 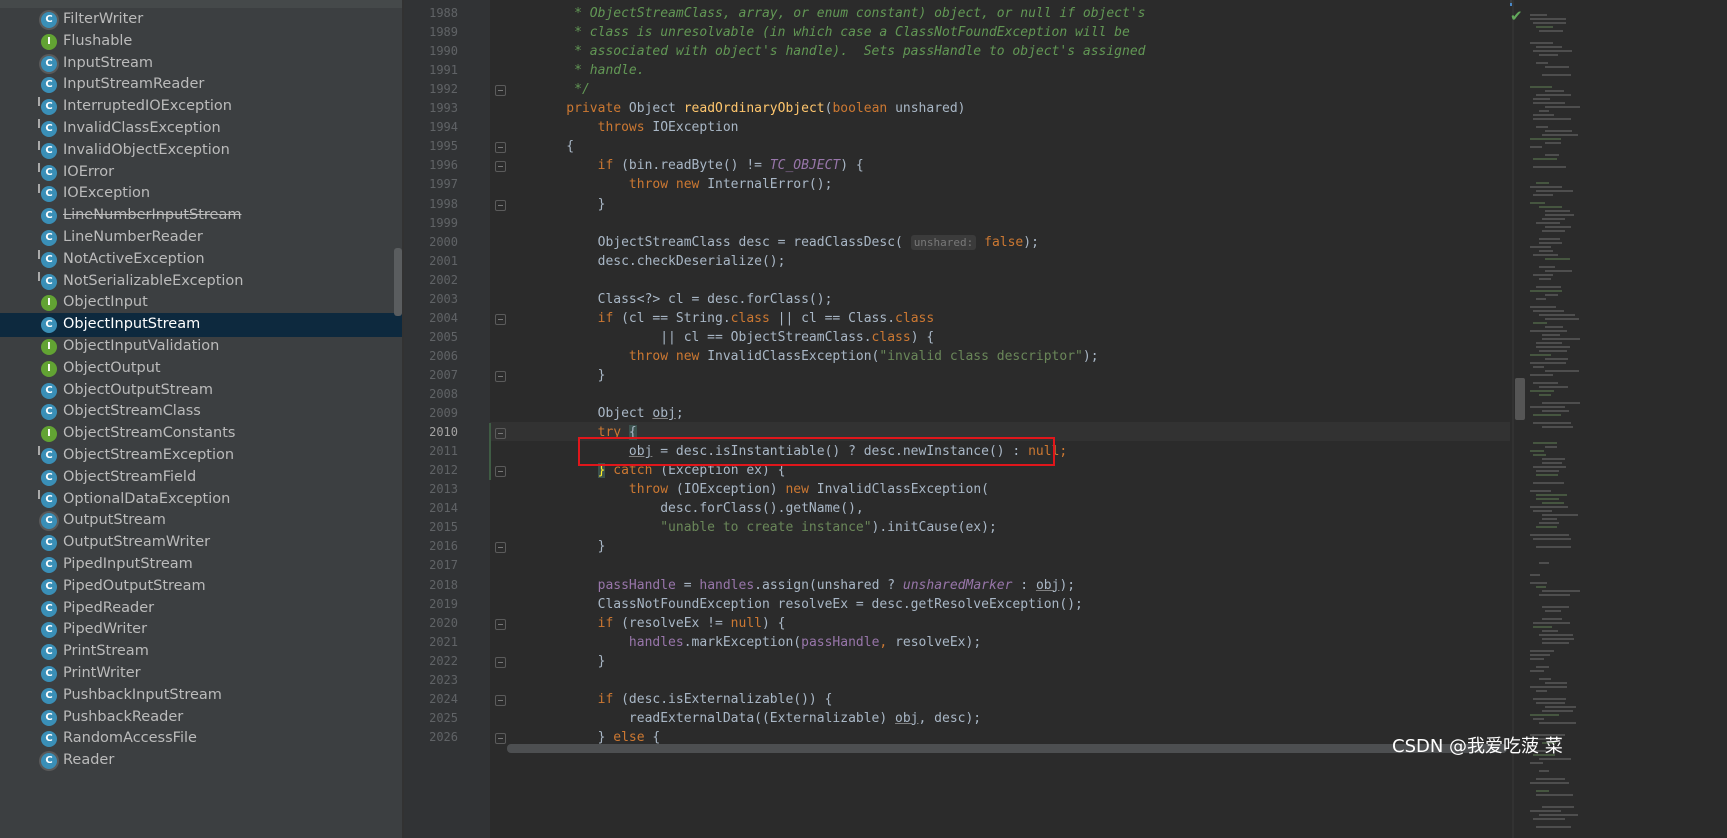 I want to click on code-line: throws IOException, so click(x=637, y=127).